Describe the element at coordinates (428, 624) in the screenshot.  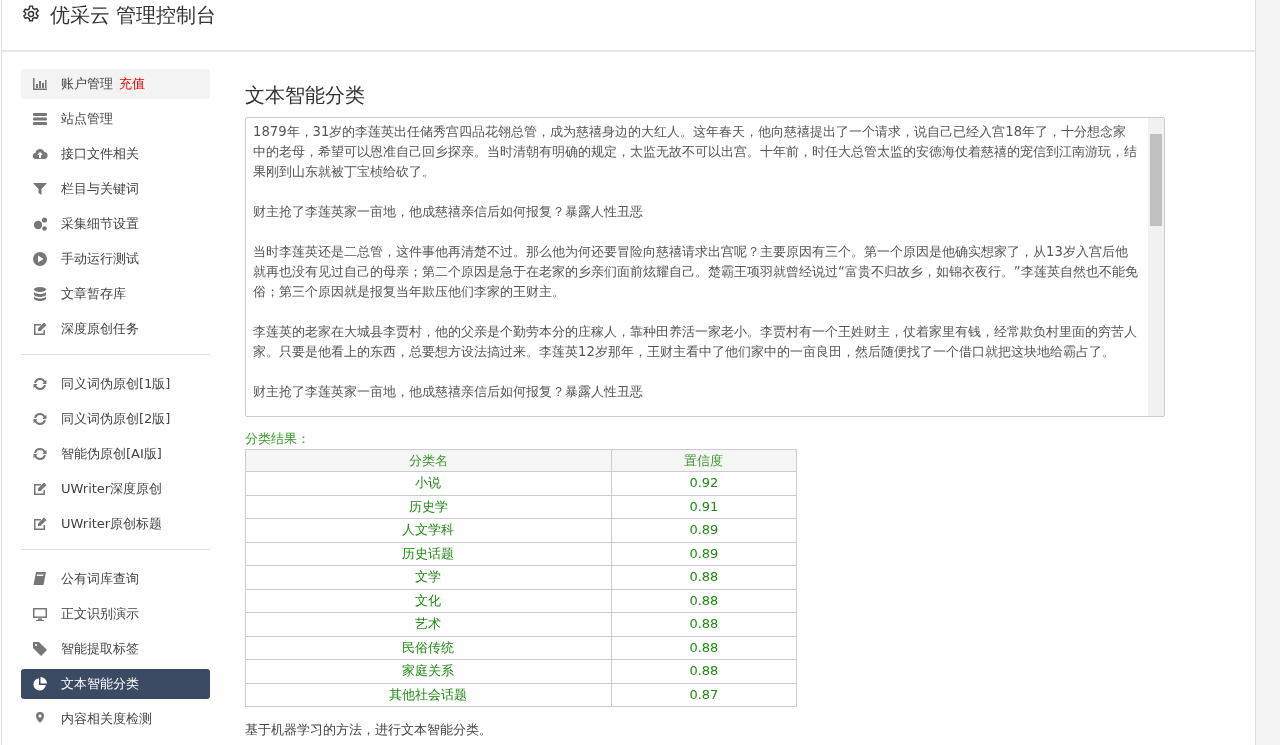
I see `table-cell: 艺术` at that location.